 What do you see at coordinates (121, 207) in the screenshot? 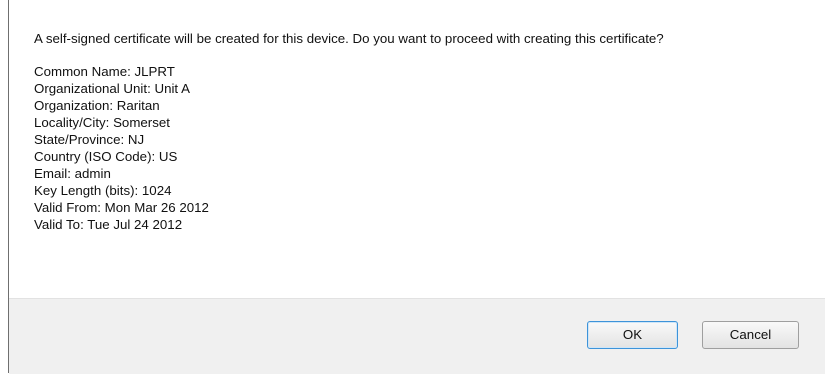
I see `field-valid-from: Valid From: Mon Mar 26 2012` at bounding box center [121, 207].